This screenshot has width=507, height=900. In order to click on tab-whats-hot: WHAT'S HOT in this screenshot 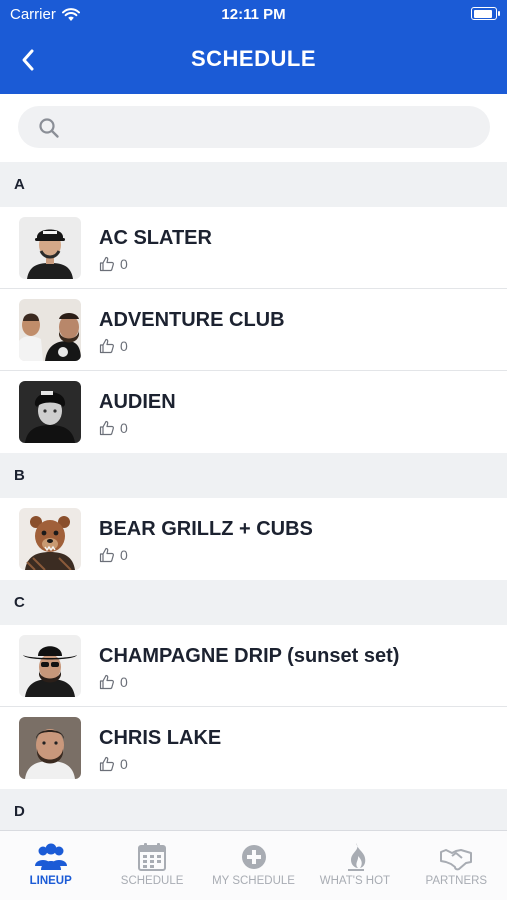, I will do `click(354, 865)`.